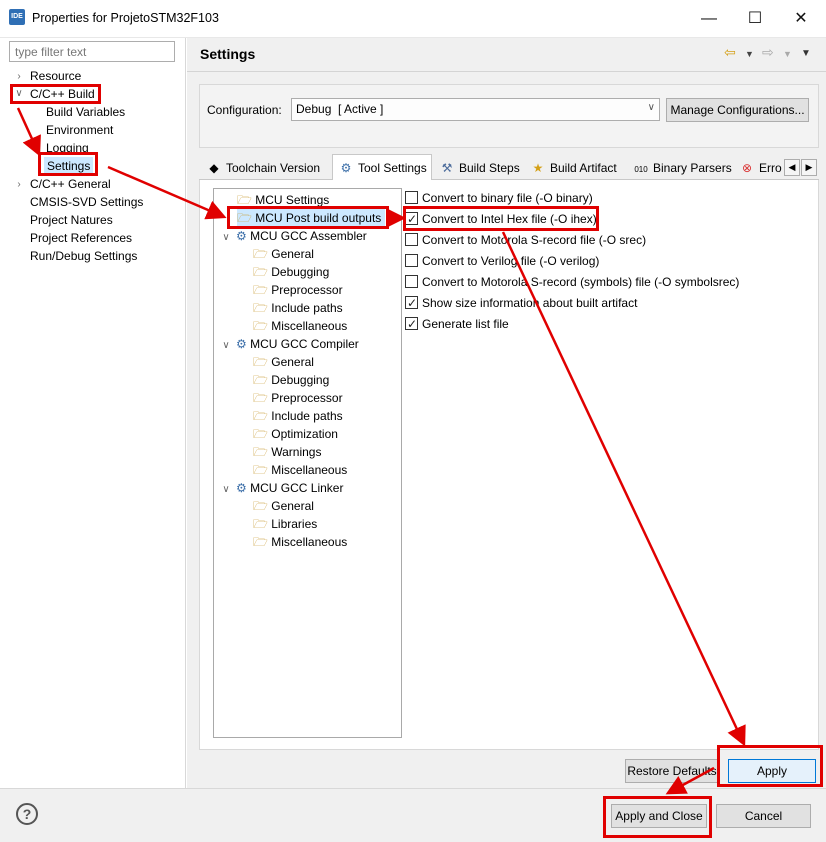  Describe the element at coordinates (62, 94) in the screenshot. I see `nav-item-cc-build: C/C++ Build` at that location.